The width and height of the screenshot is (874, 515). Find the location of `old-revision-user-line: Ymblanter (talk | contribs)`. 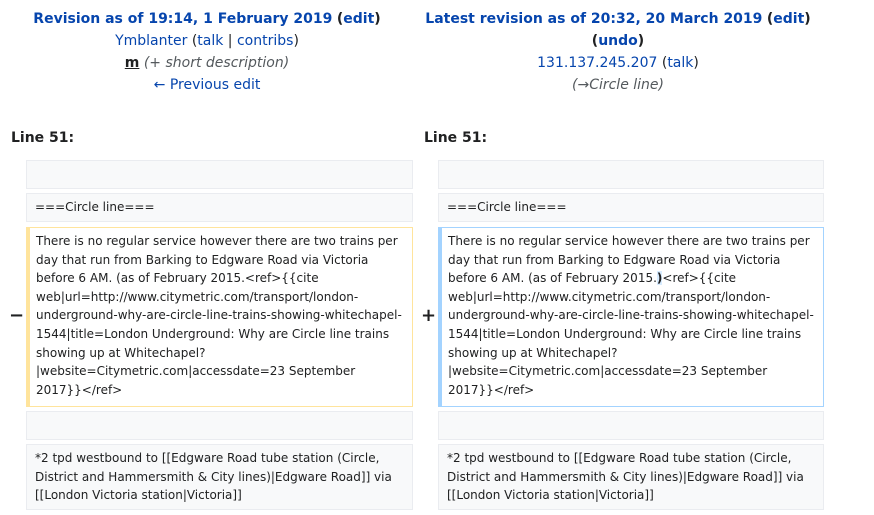

old-revision-user-line: Ymblanter (talk | contribs) is located at coordinates (207, 41).